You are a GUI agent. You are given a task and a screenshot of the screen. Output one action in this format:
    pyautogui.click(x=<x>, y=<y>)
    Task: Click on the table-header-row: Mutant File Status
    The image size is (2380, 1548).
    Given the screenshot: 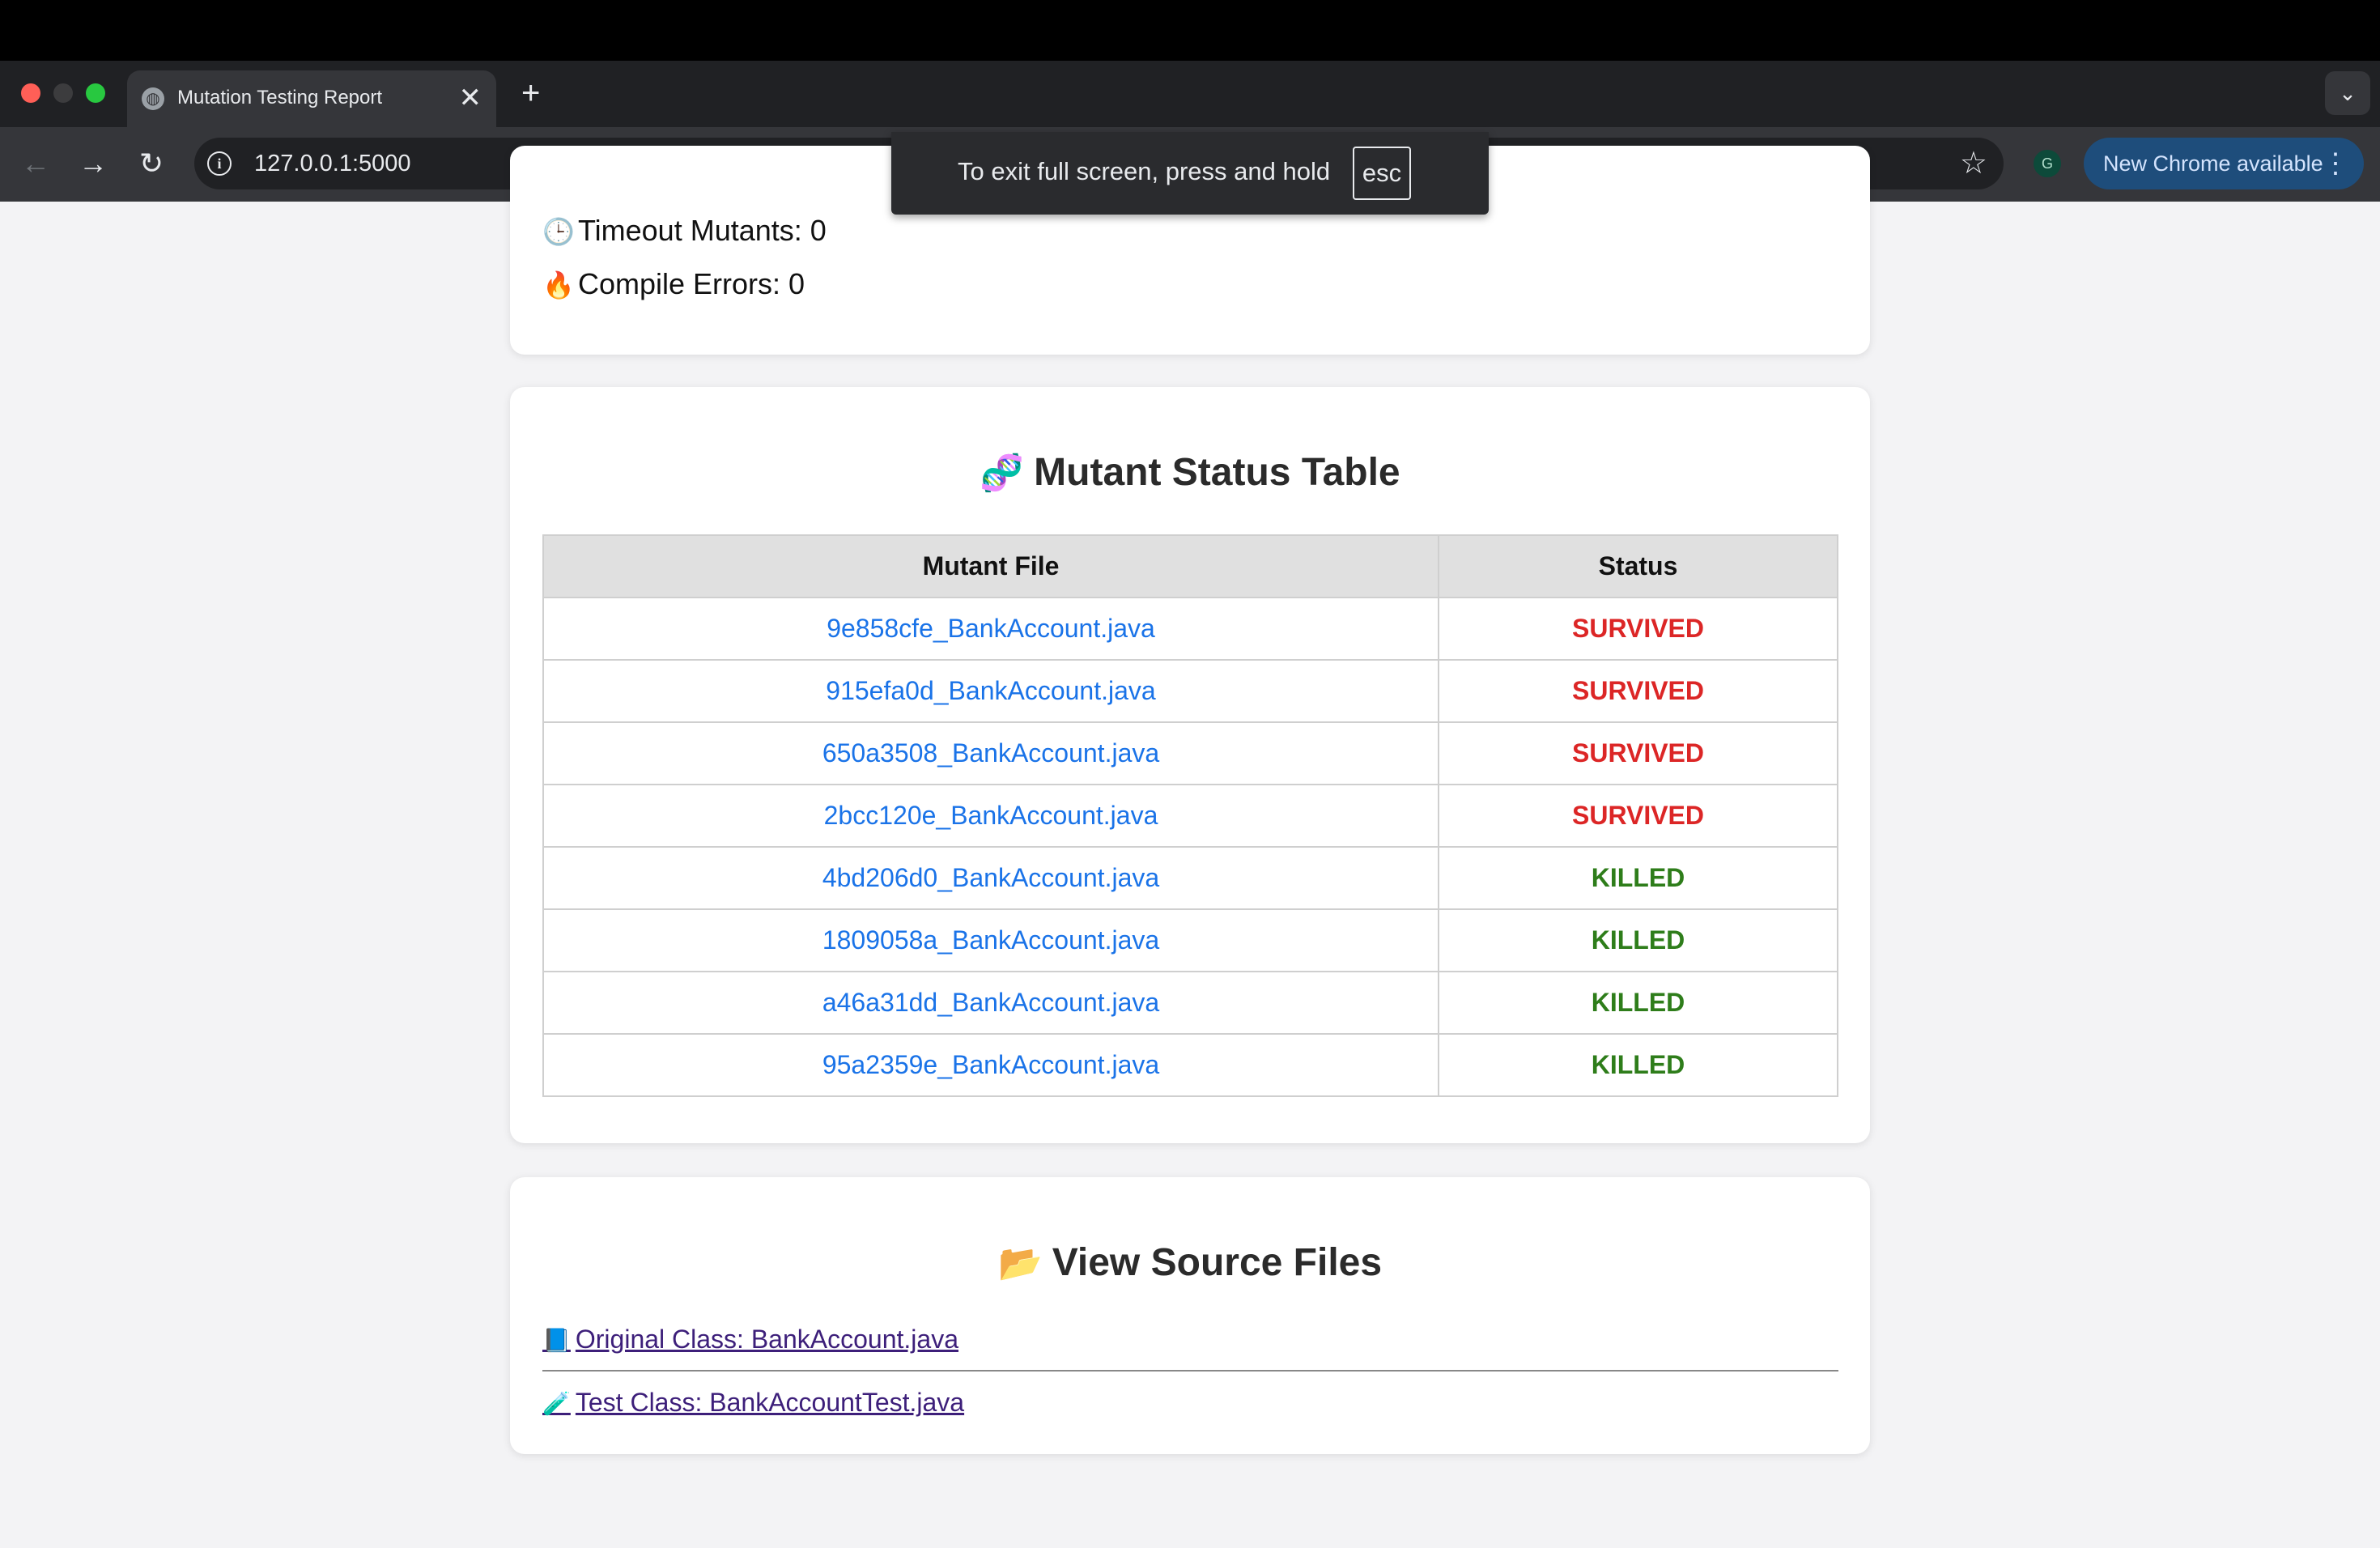 What is the action you would take?
    pyautogui.click(x=1190, y=566)
    